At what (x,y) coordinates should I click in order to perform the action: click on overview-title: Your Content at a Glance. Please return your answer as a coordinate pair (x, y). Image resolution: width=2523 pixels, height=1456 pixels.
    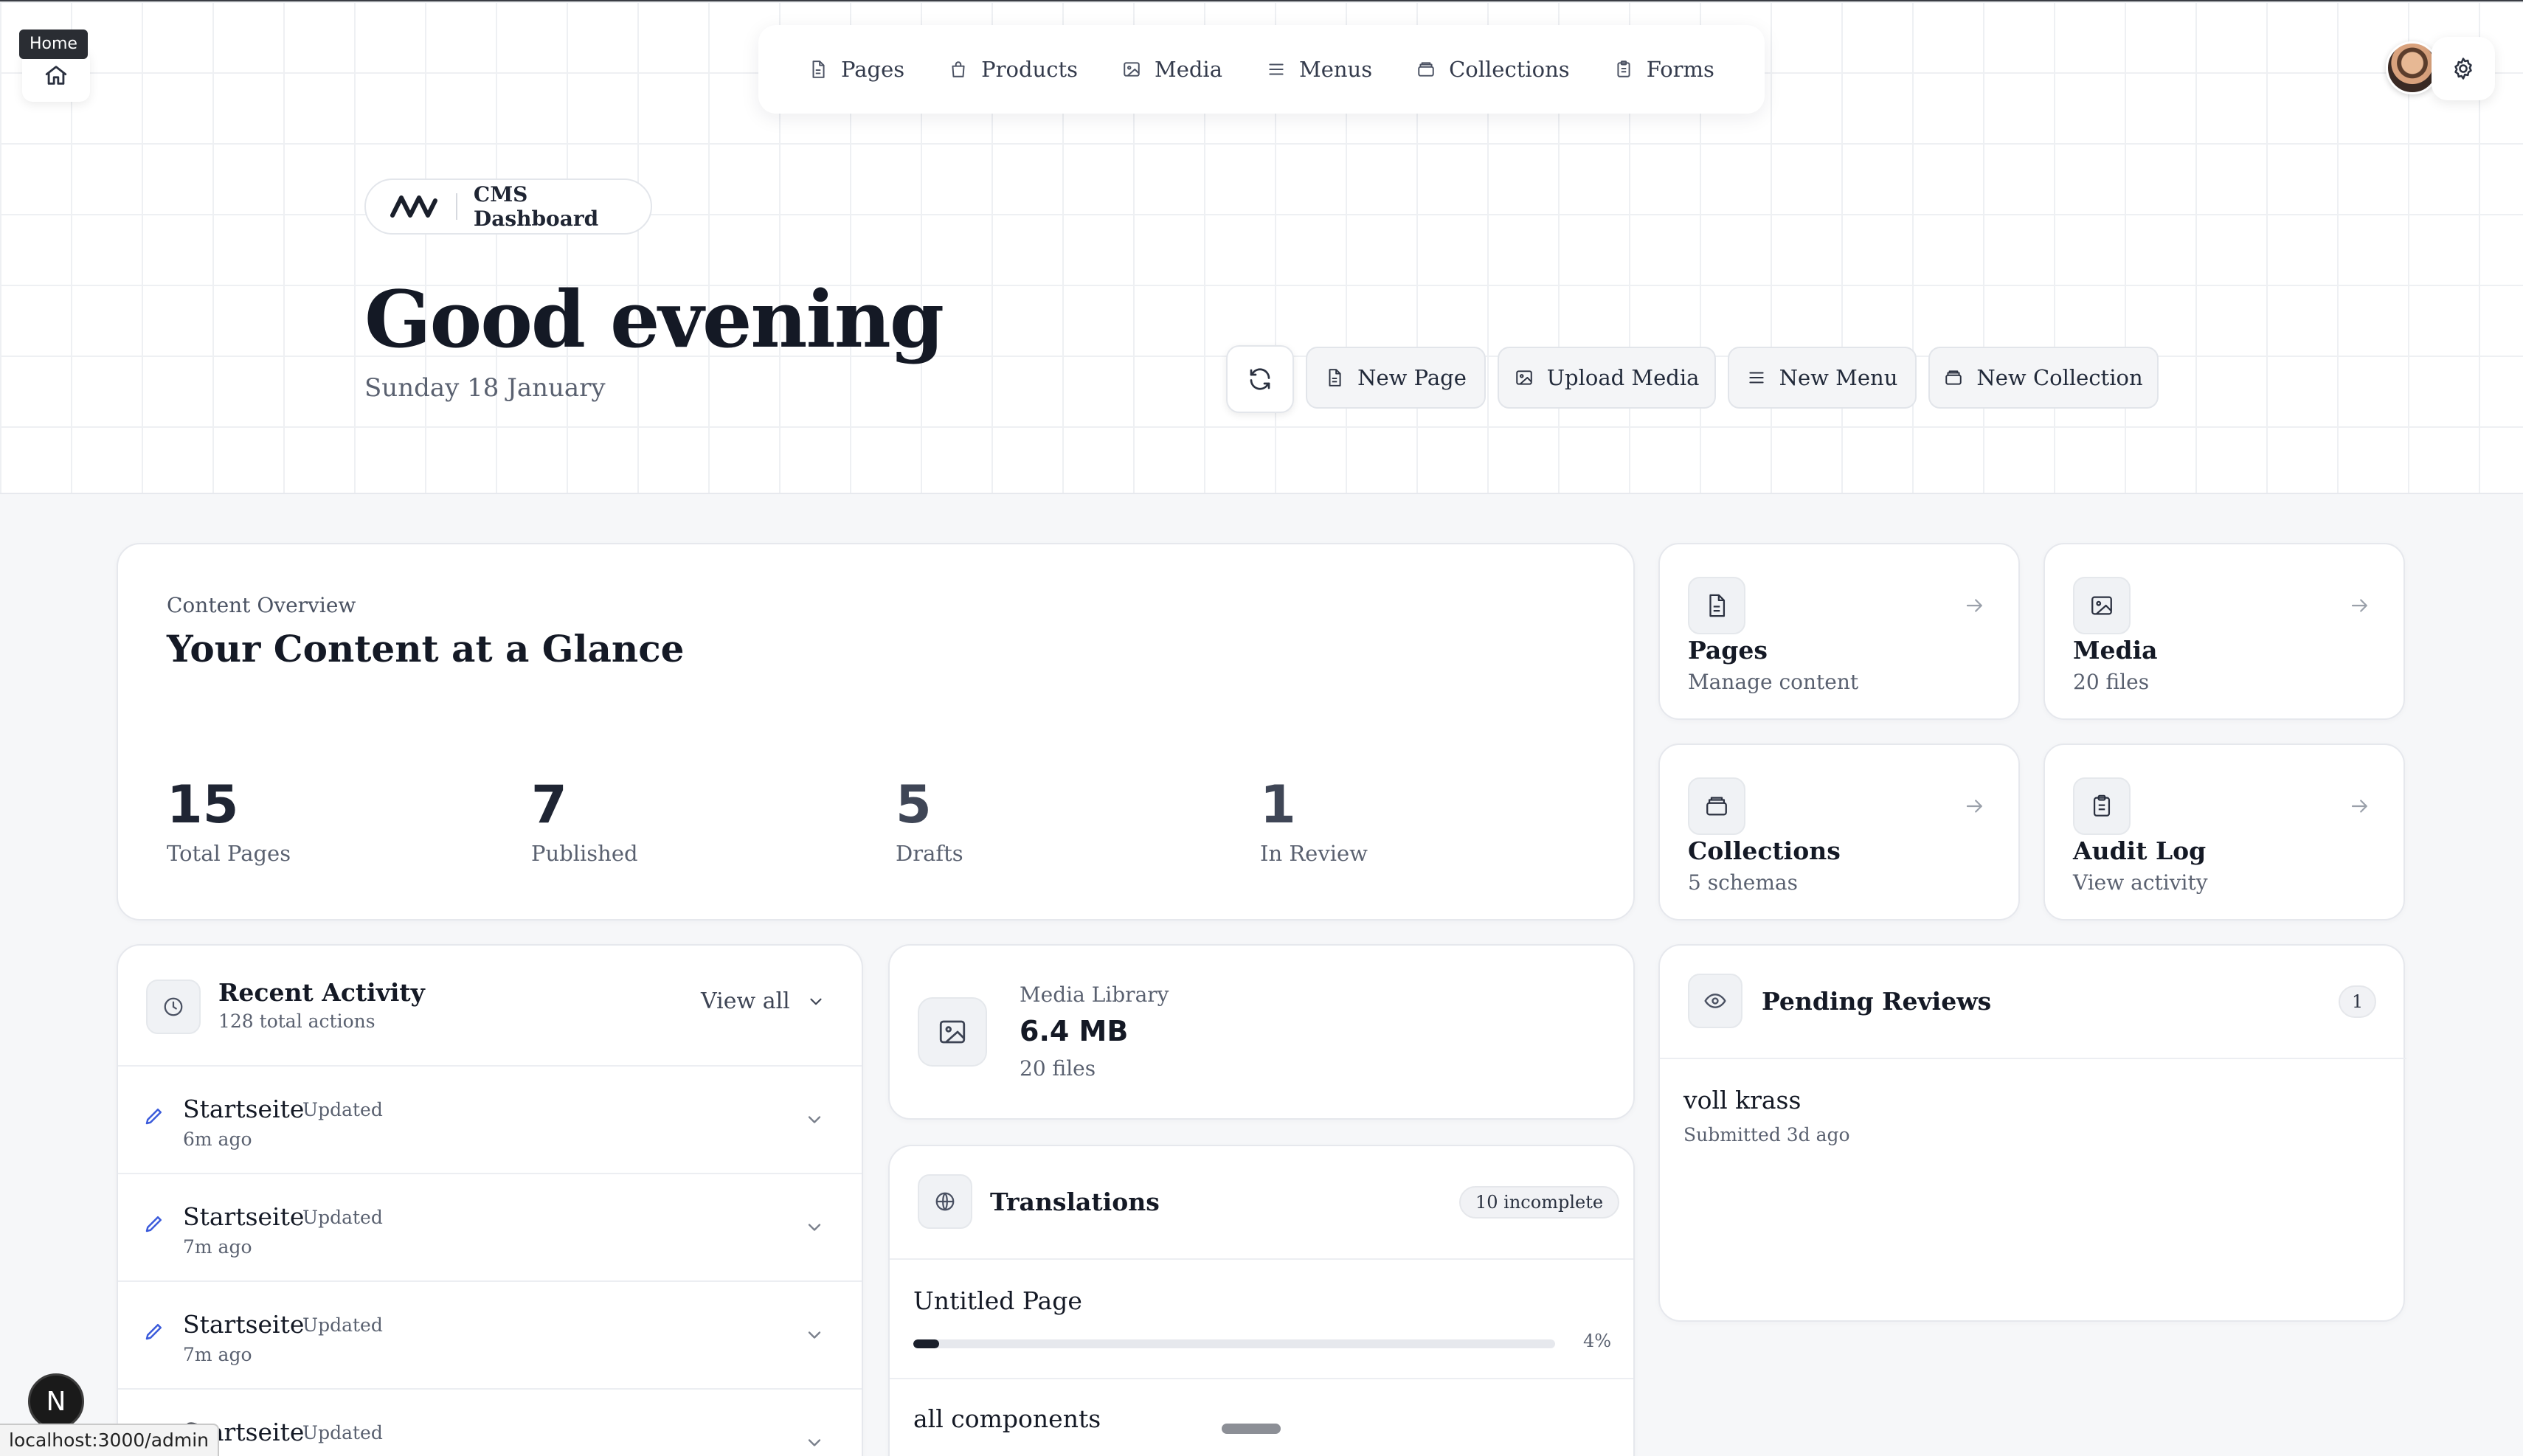
    Looking at the image, I should click on (426, 648).